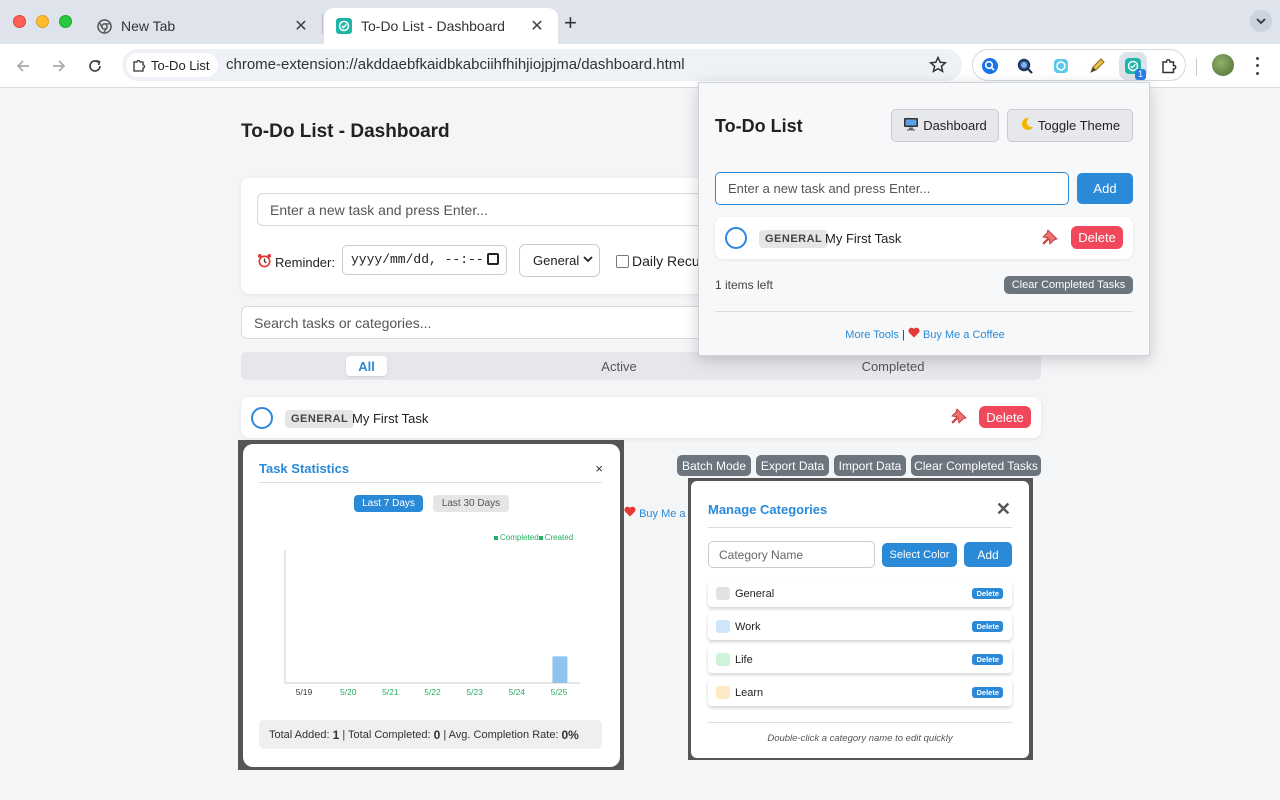 The image size is (1280, 800). I want to click on buy-coffee-link: Buy Me a Coffee, so click(964, 335).